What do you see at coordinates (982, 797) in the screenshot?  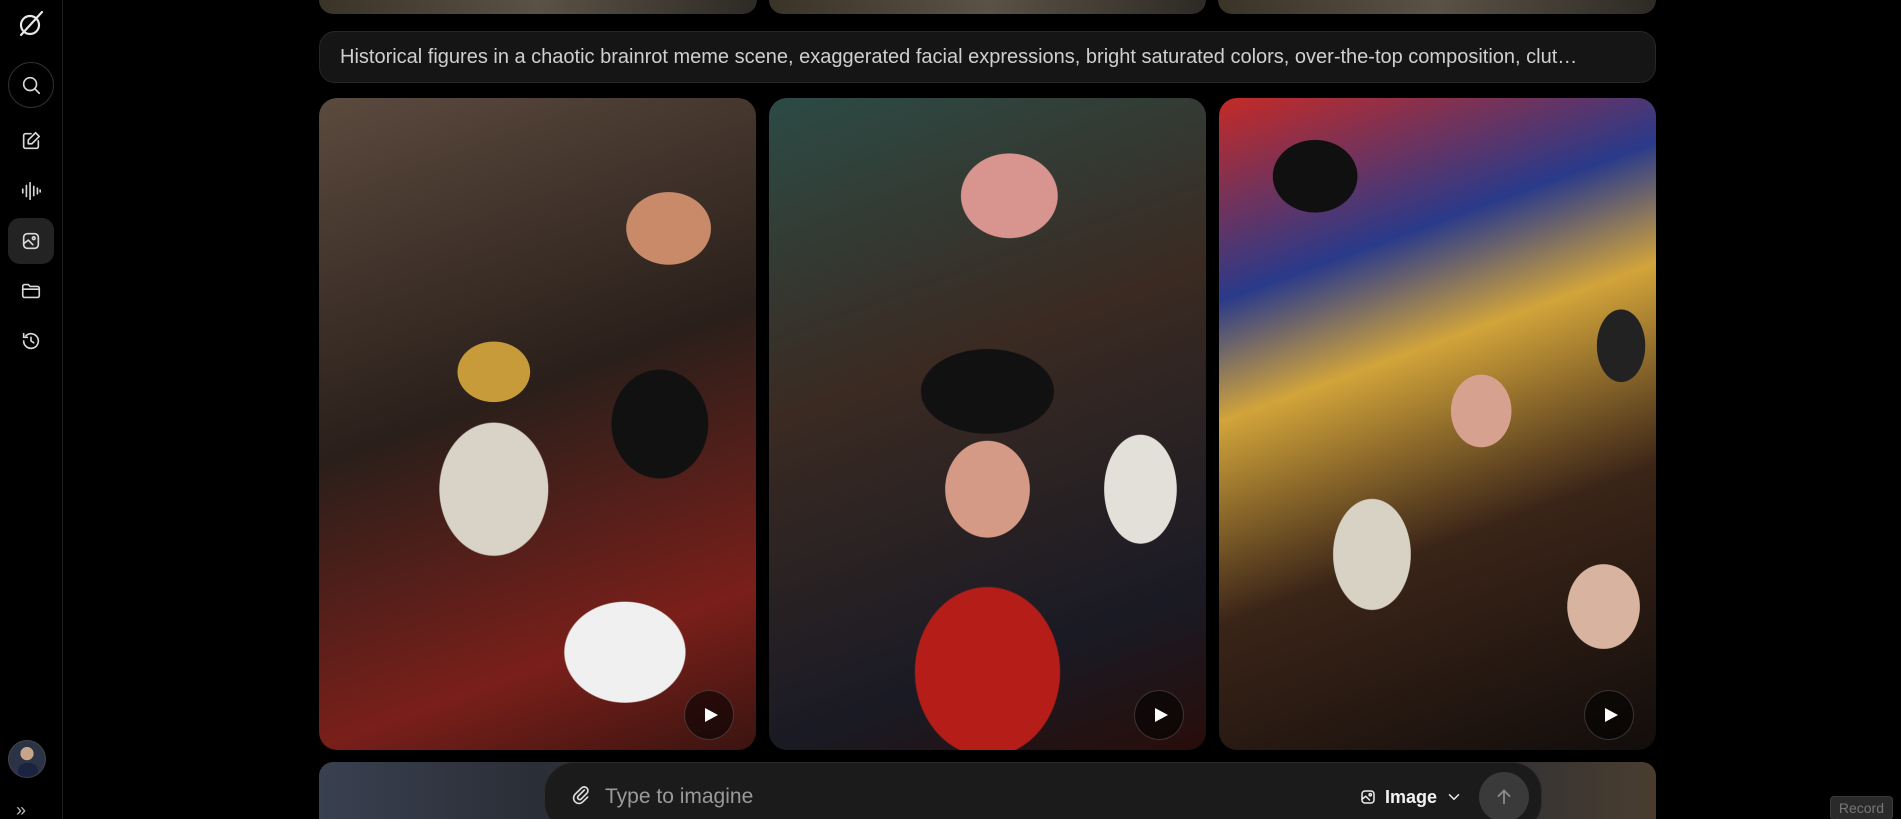 I see `imagine-input` at bounding box center [982, 797].